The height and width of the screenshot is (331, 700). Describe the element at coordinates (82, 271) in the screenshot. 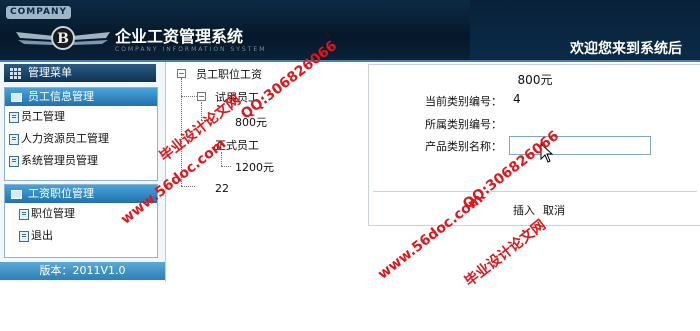

I see `version-bar: 版本：2011V1.0` at that location.